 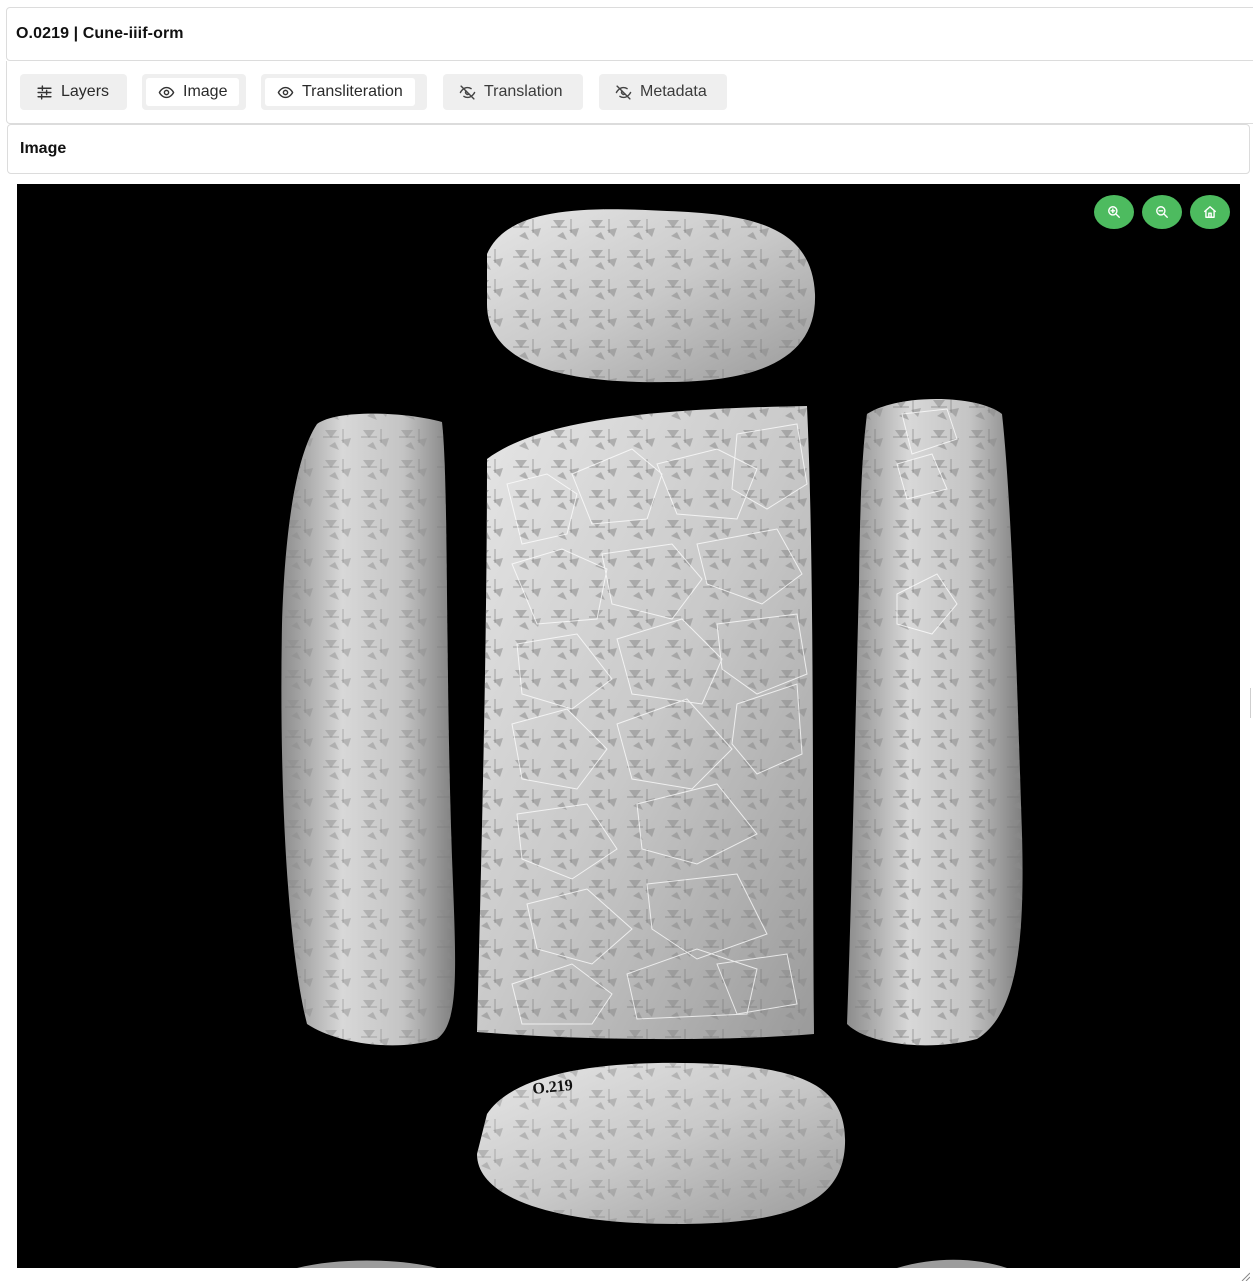 I want to click on layers-button: Layers, so click(x=73, y=92).